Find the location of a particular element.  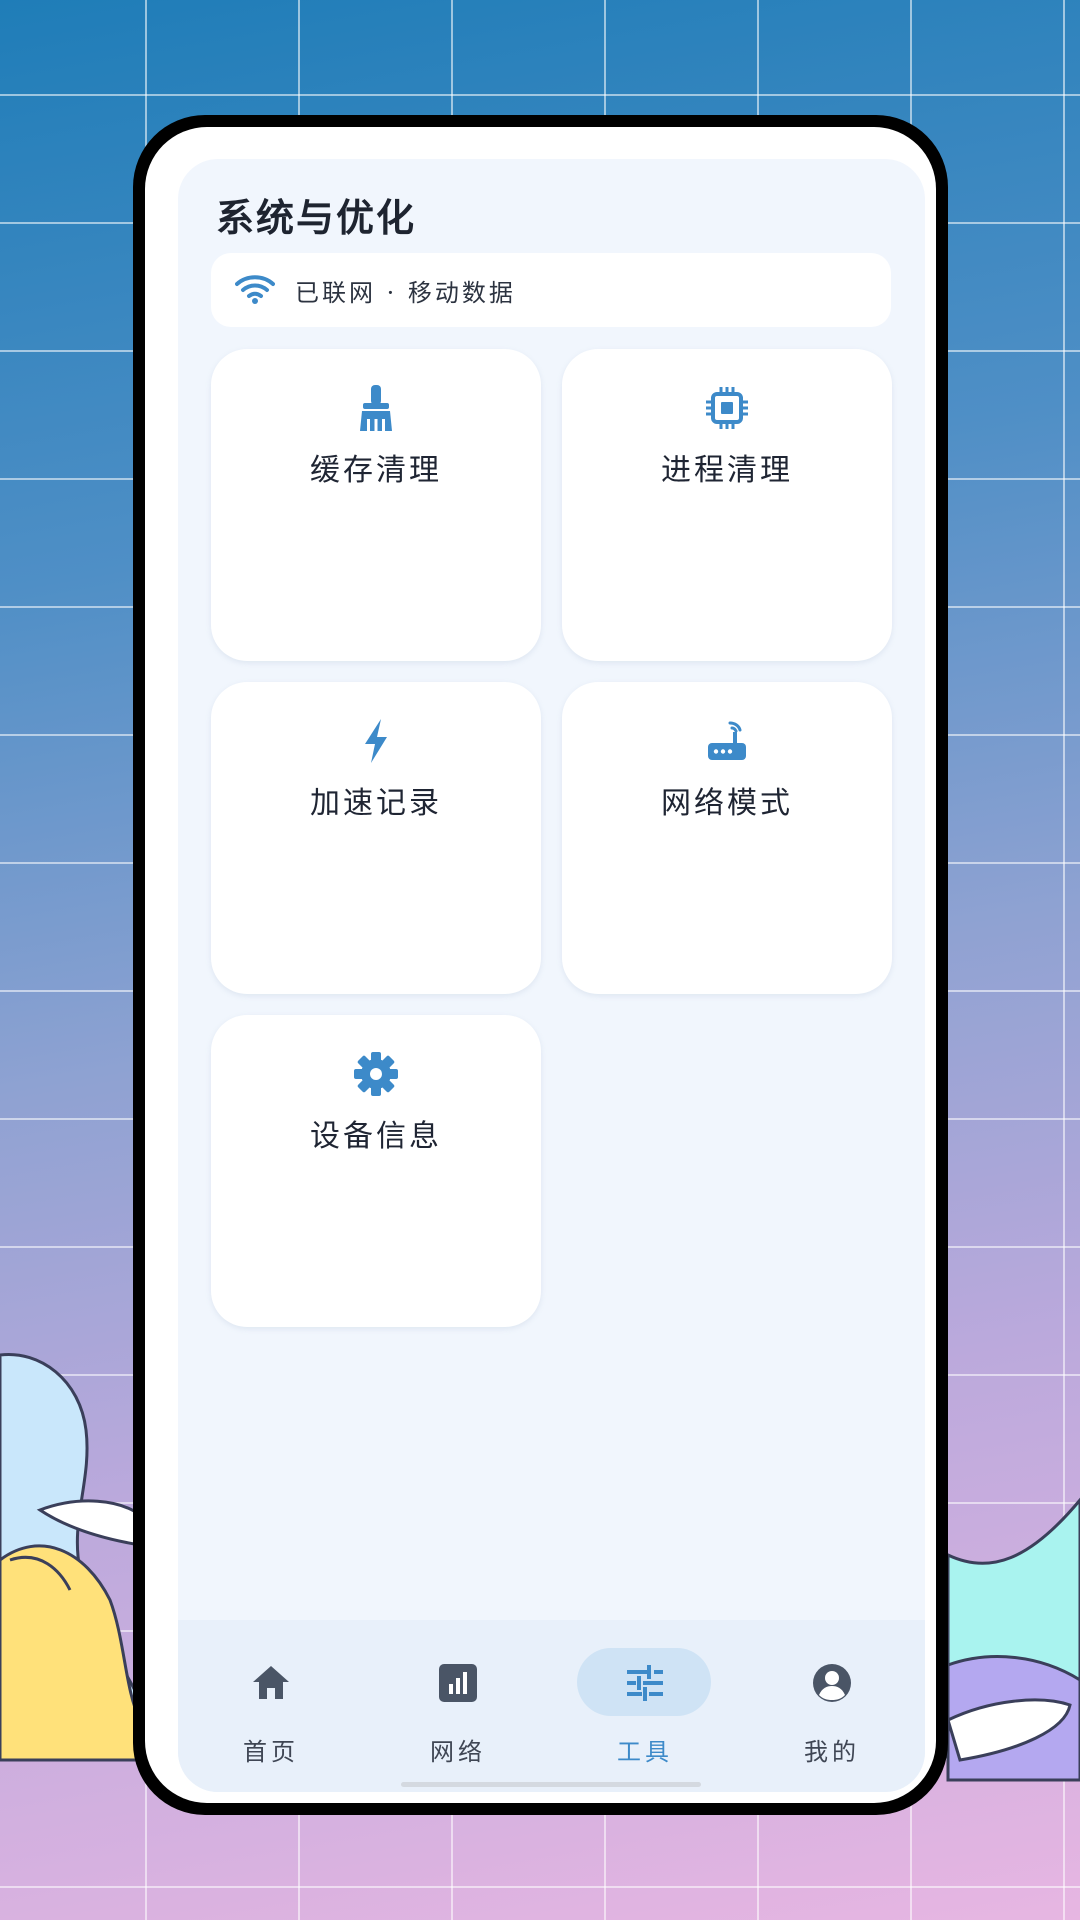

tool-label: 加速记录 is located at coordinates (376, 803).